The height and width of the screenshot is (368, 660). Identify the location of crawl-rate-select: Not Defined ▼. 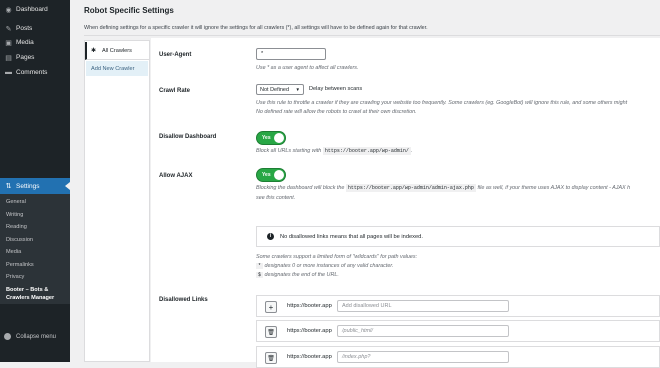
(280, 89).